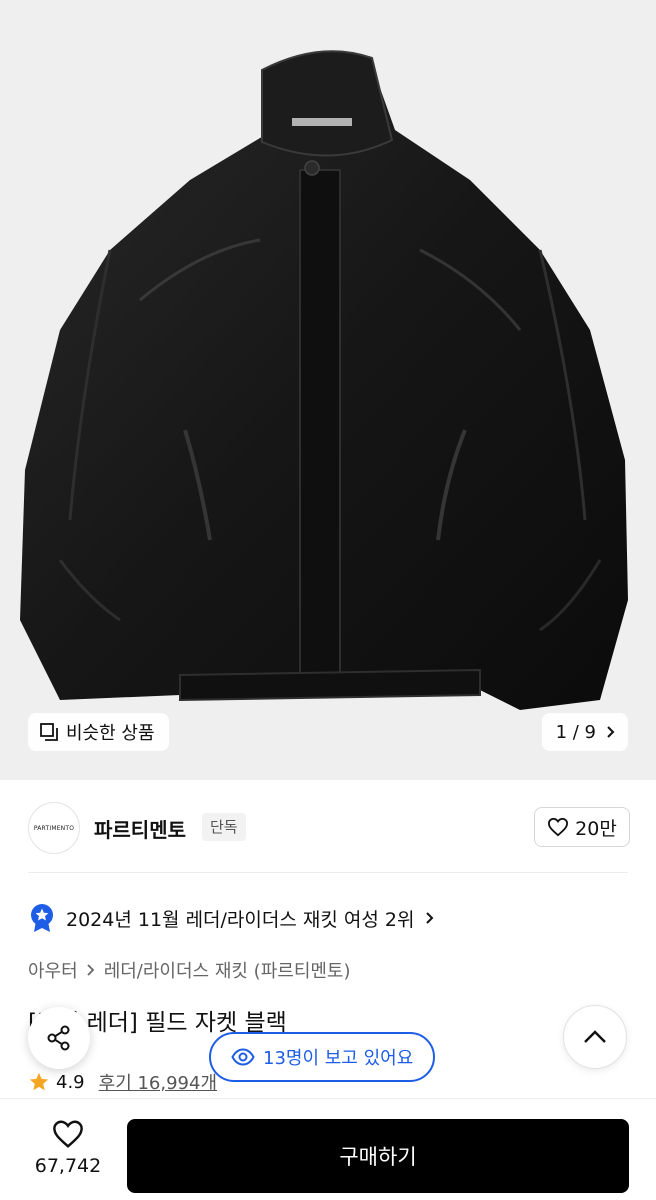  What do you see at coordinates (53, 970) in the screenshot?
I see `breadcrumb-item-outer: 아우터` at bounding box center [53, 970].